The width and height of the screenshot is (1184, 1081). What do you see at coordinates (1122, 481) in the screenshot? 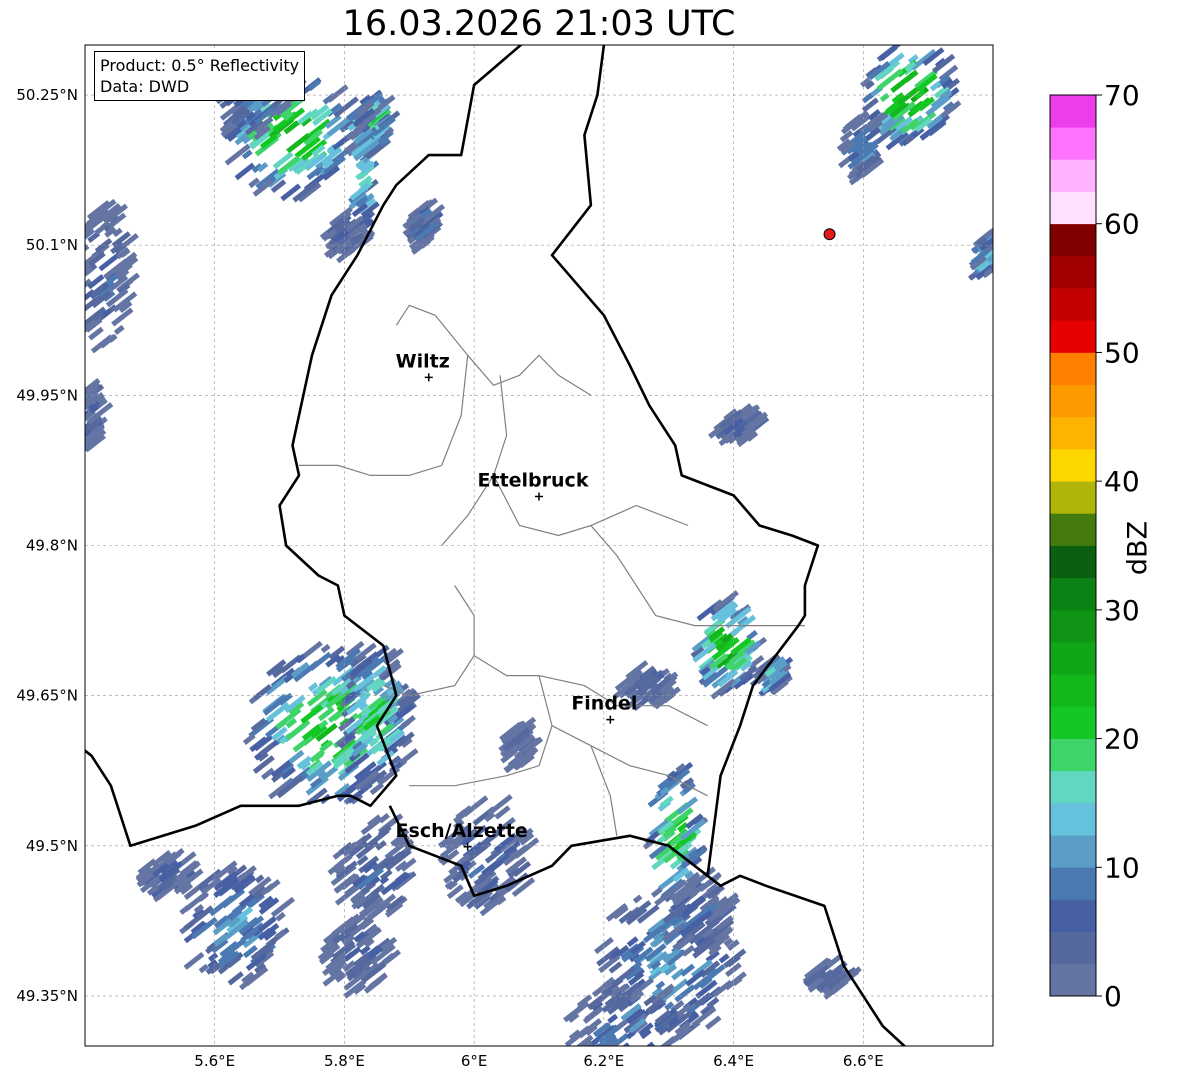
I see `colorbar-tick-label: 40` at bounding box center [1122, 481].